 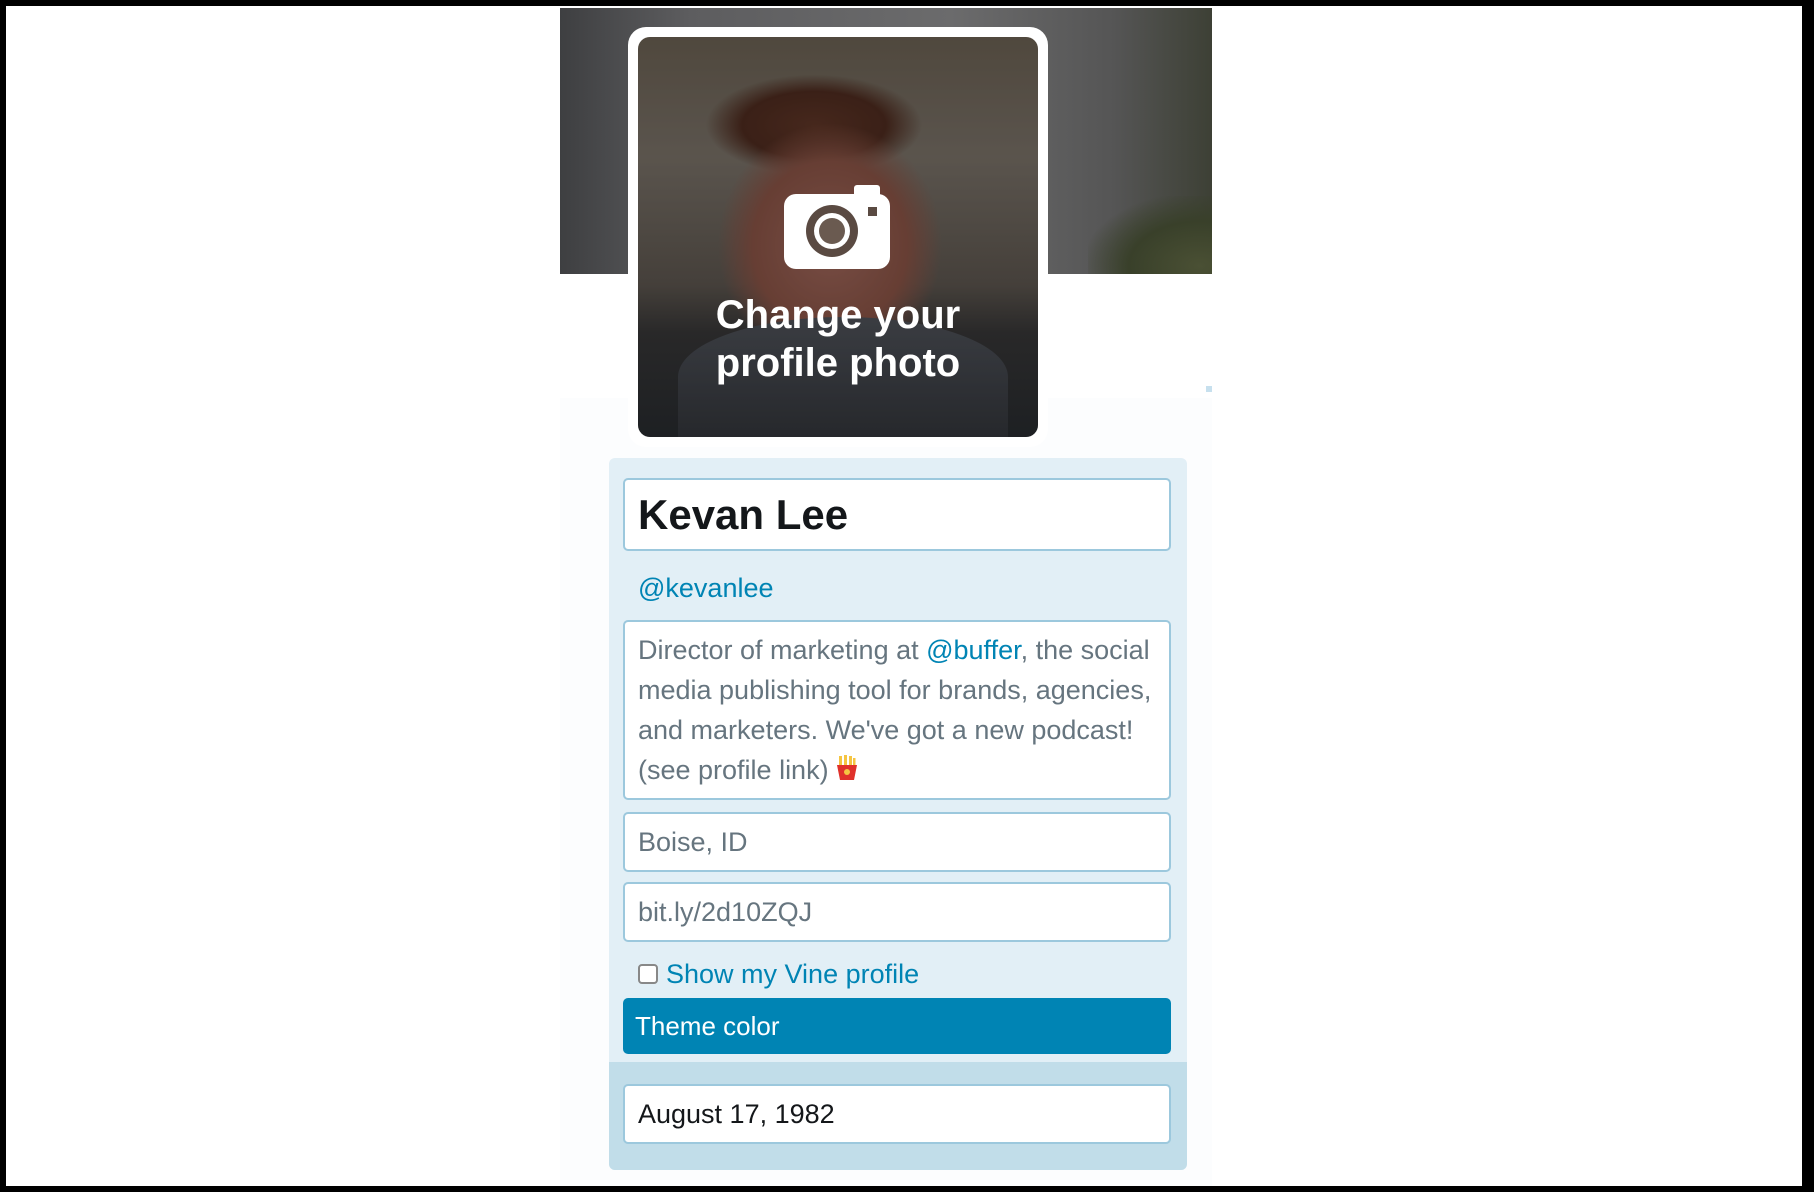 I want to click on vine-checkbox, so click(x=648, y=974).